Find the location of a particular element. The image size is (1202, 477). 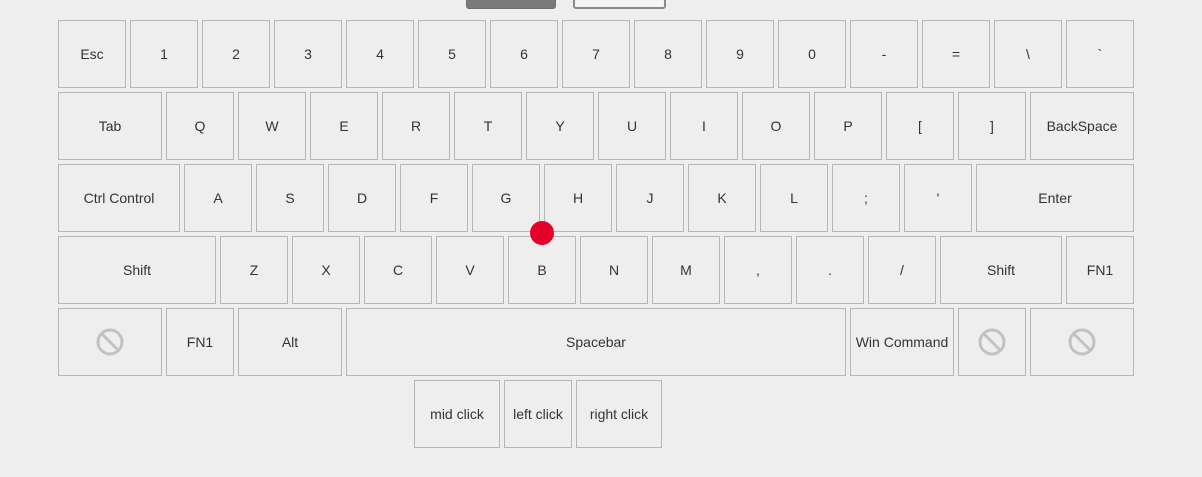

key-w: W is located at coordinates (272, 126).